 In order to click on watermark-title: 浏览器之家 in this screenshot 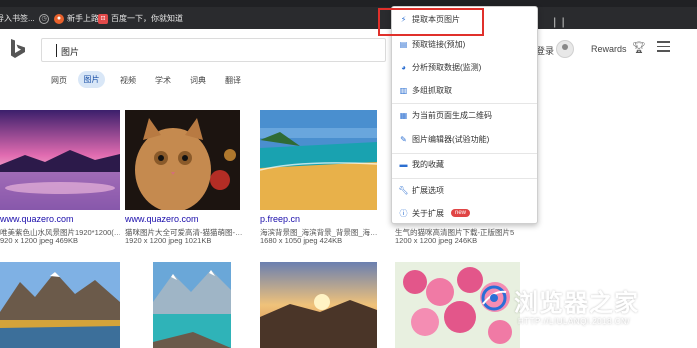, I will do `click(576, 303)`.